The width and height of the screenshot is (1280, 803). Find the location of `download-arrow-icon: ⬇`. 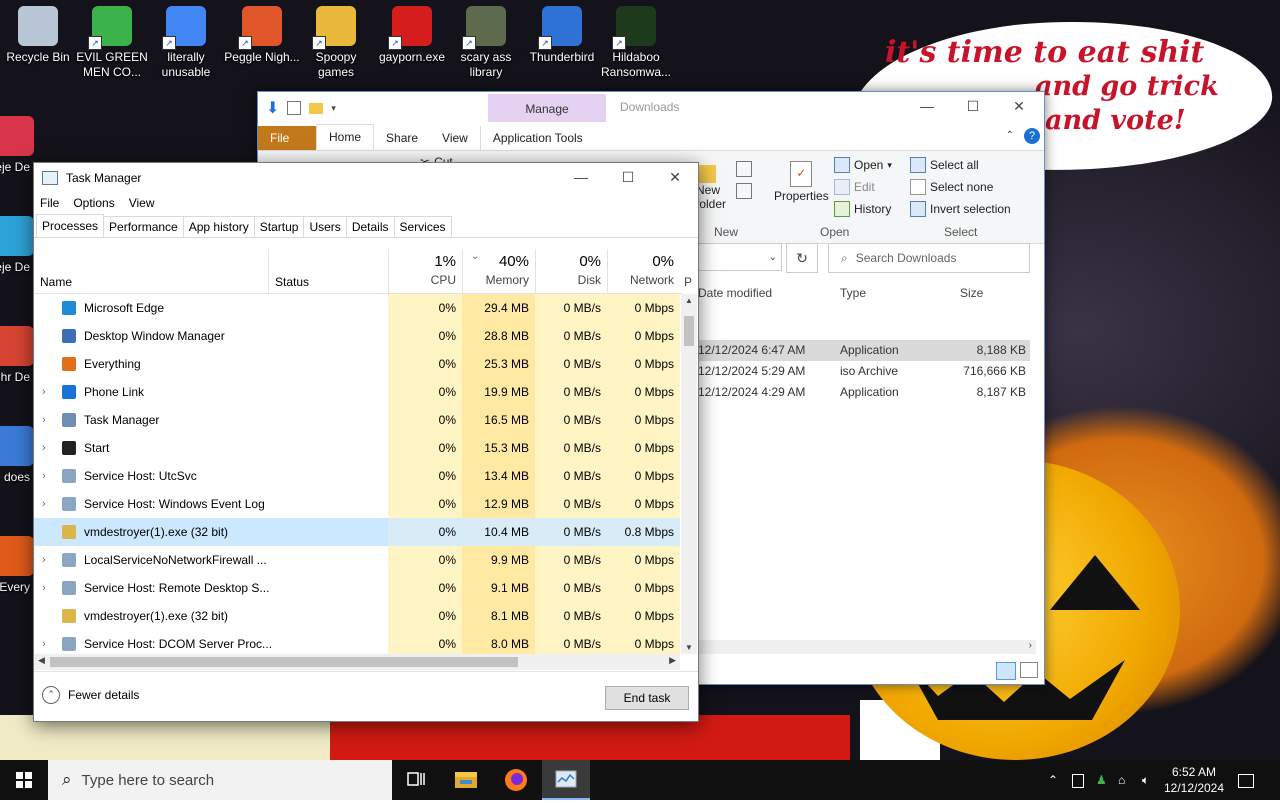

download-arrow-icon: ⬇ is located at coordinates (272, 108).